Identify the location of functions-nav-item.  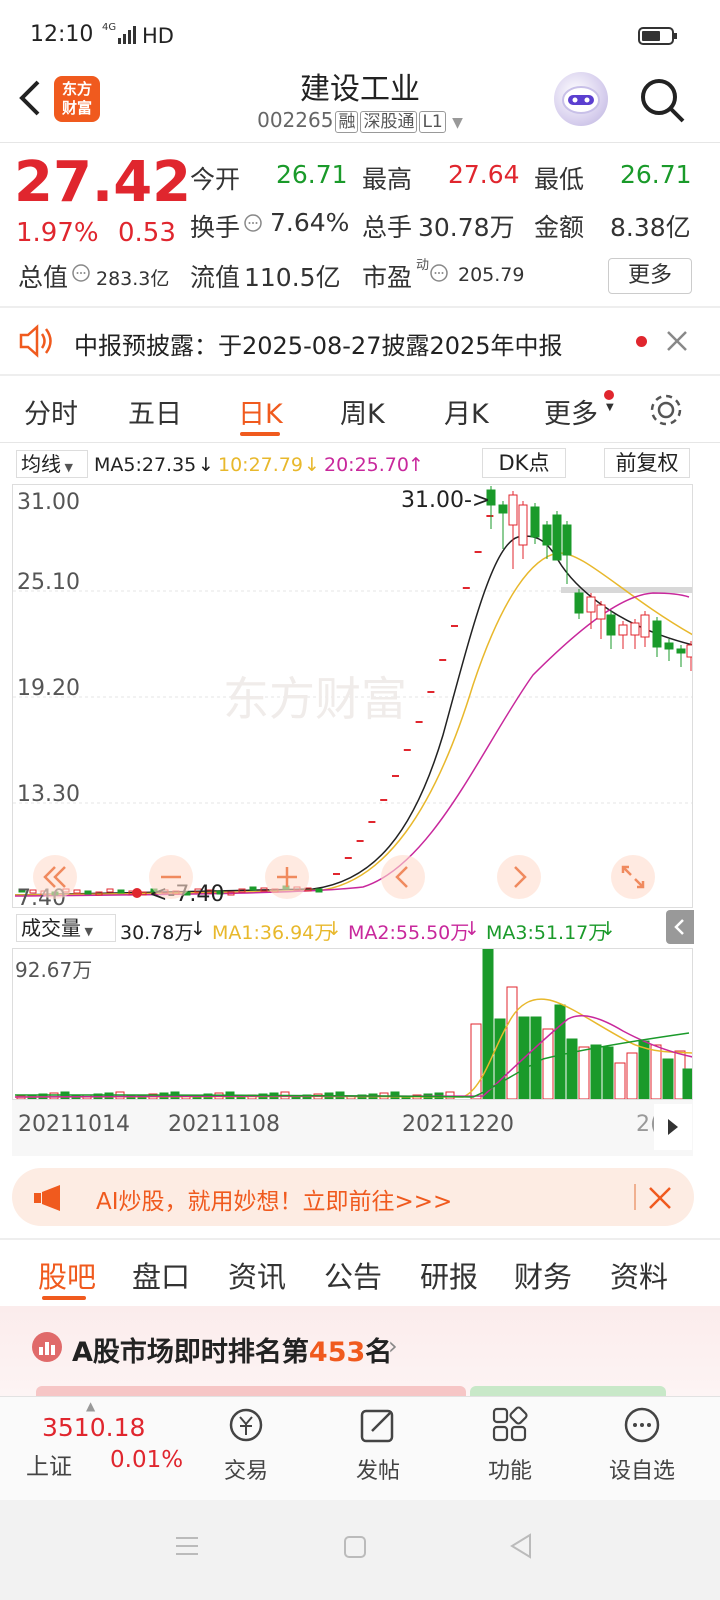
(510, 1428).